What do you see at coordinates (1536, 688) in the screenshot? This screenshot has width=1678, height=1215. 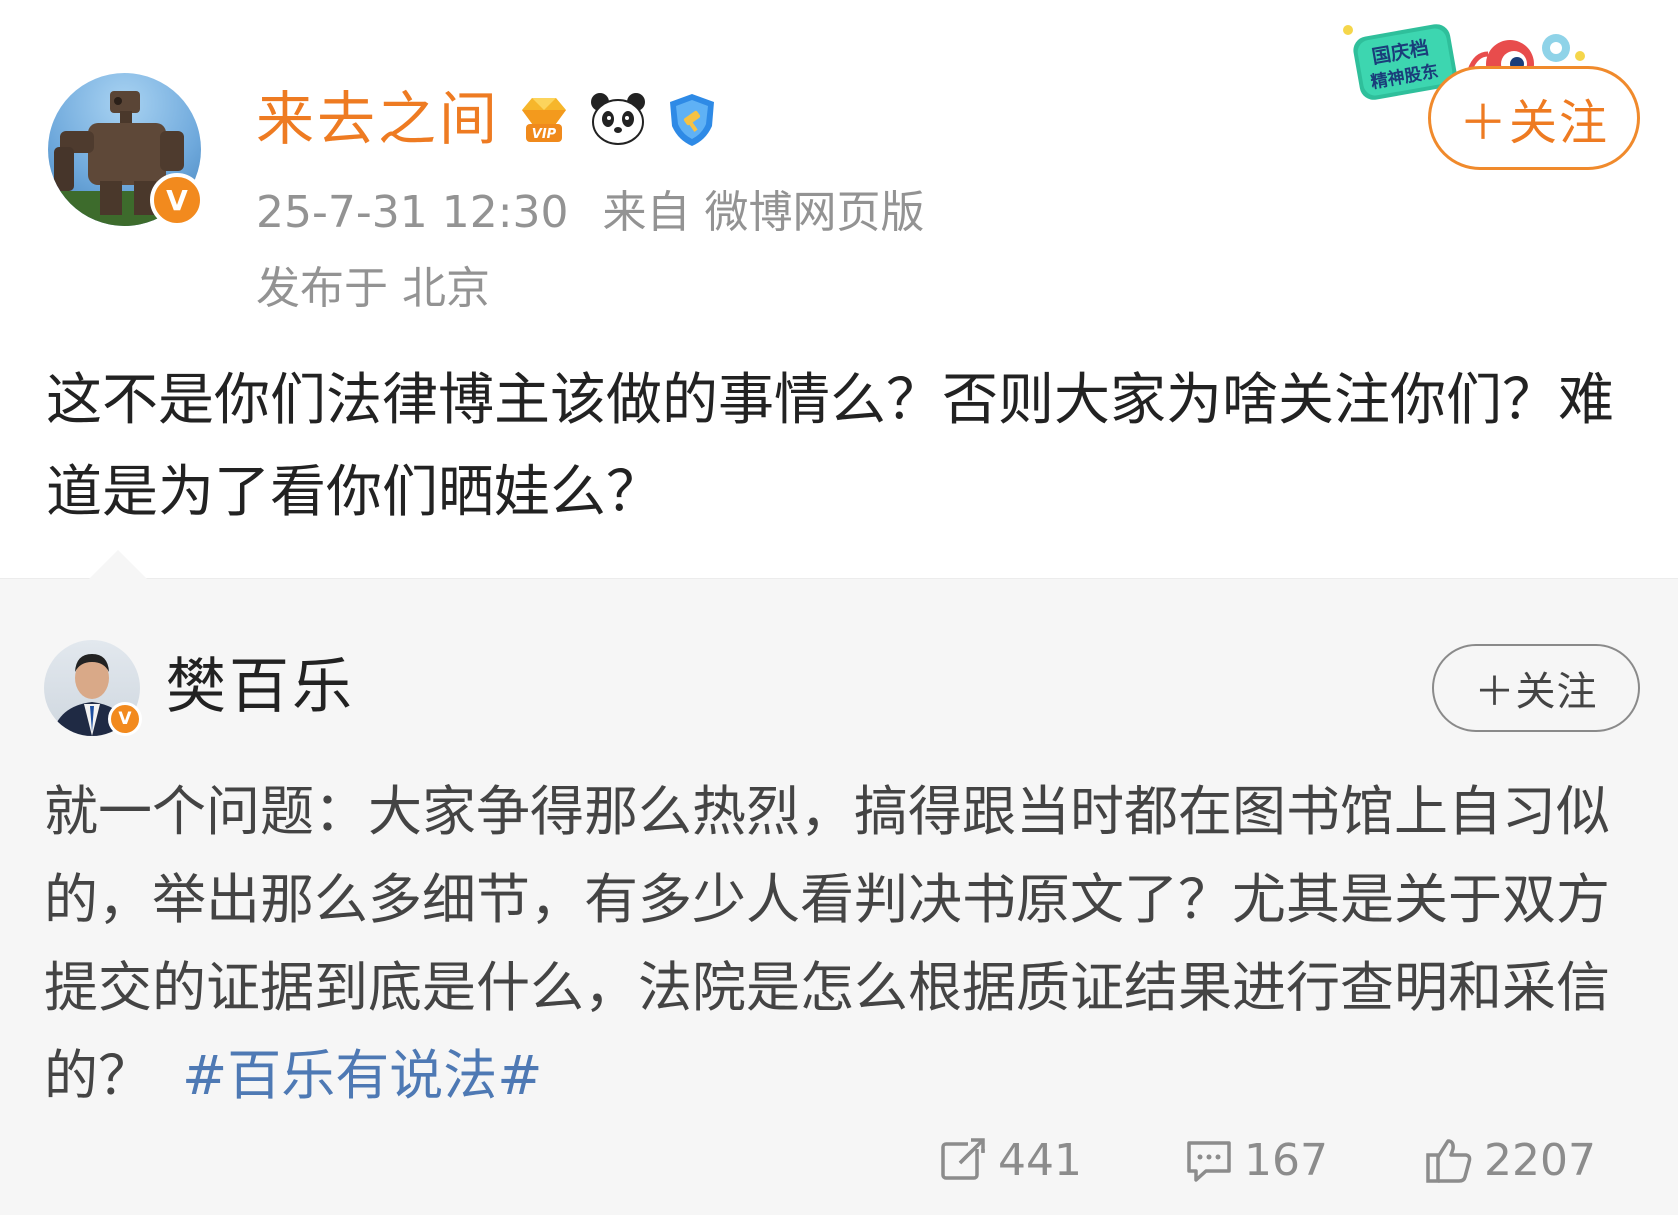 I see `quoted-follow-button: ＋关注` at bounding box center [1536, 688].